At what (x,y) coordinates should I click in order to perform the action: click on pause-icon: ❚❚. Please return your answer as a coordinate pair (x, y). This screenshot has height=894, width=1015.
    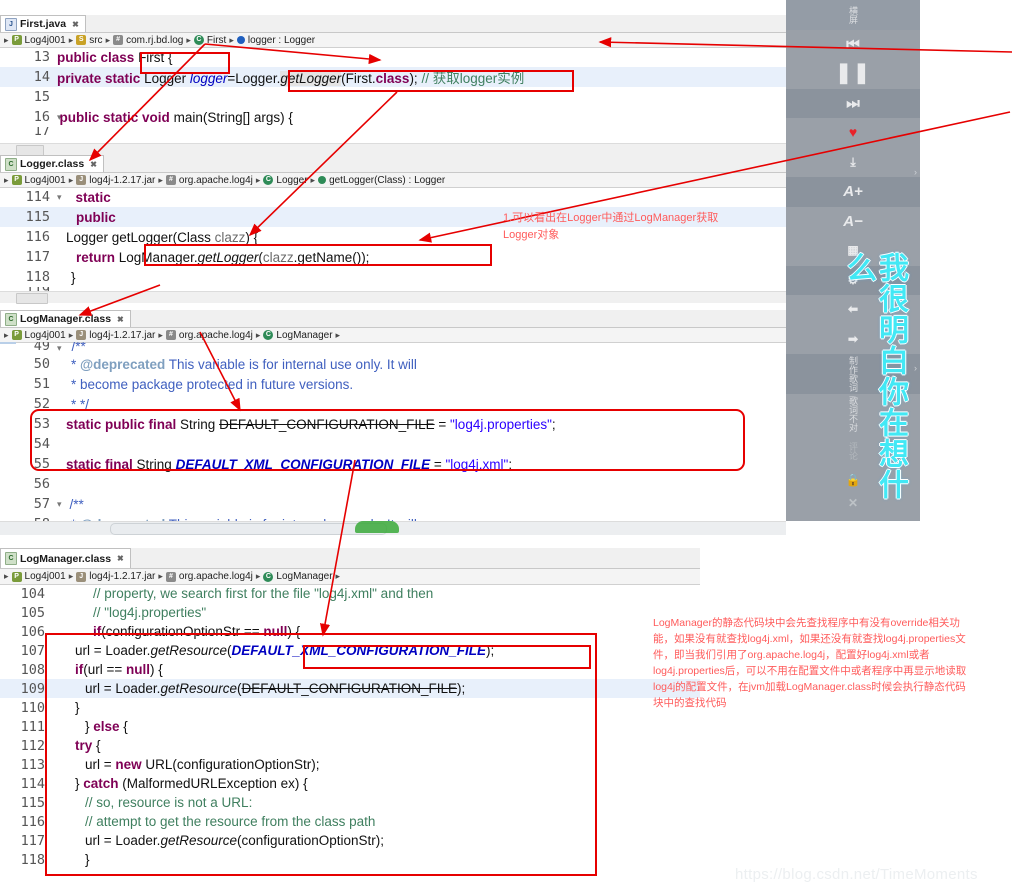
    Looking at the image, I should click on (853, 73).